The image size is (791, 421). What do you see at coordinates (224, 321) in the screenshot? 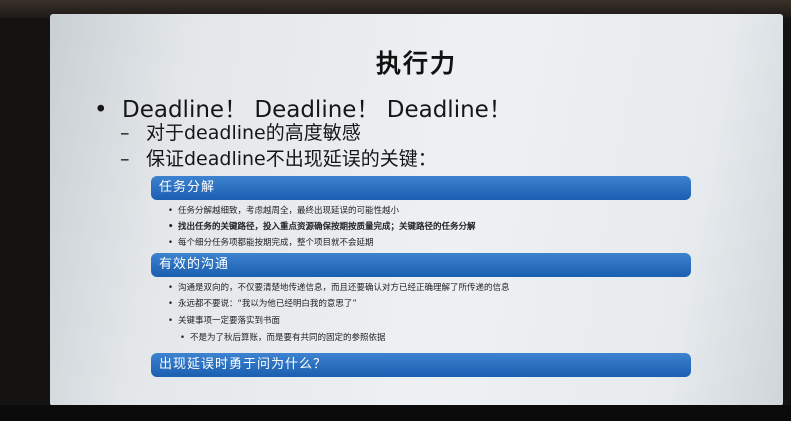
I see `section-item: • 关键事项一定要落实到书面` at bounding box center [224, 321].